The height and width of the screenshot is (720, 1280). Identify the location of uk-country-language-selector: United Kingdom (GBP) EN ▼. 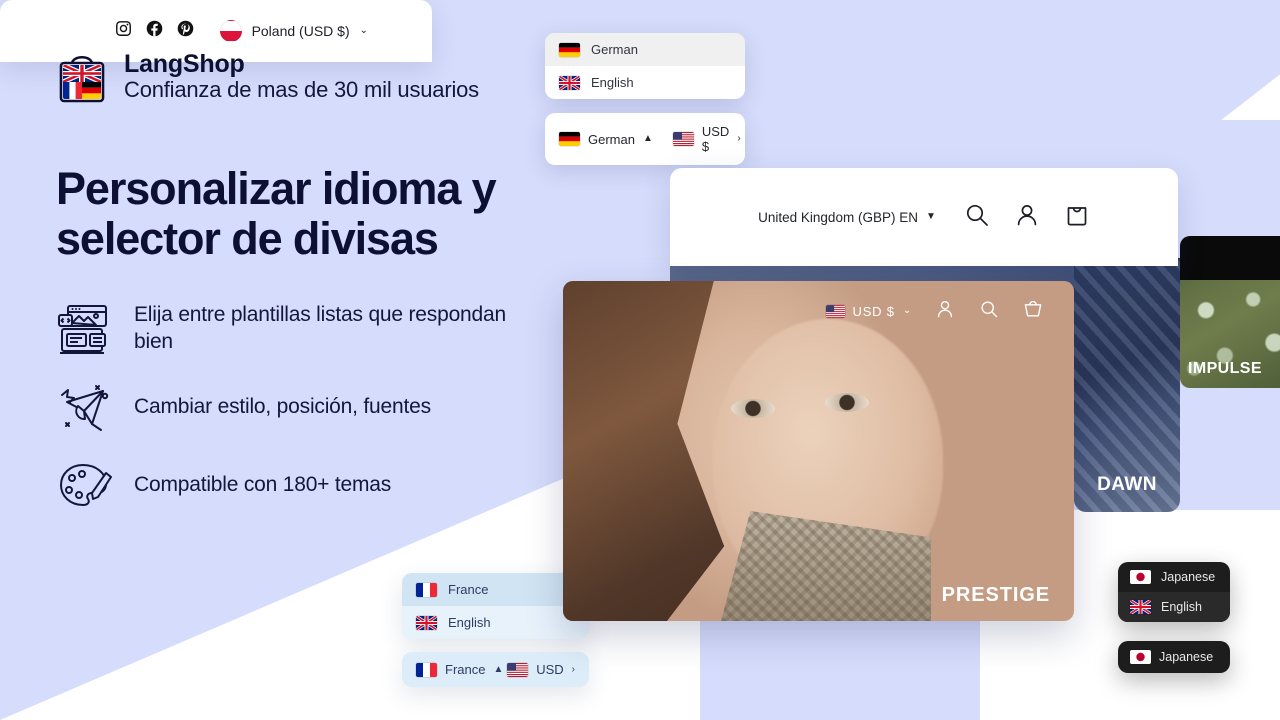
(847, 217).